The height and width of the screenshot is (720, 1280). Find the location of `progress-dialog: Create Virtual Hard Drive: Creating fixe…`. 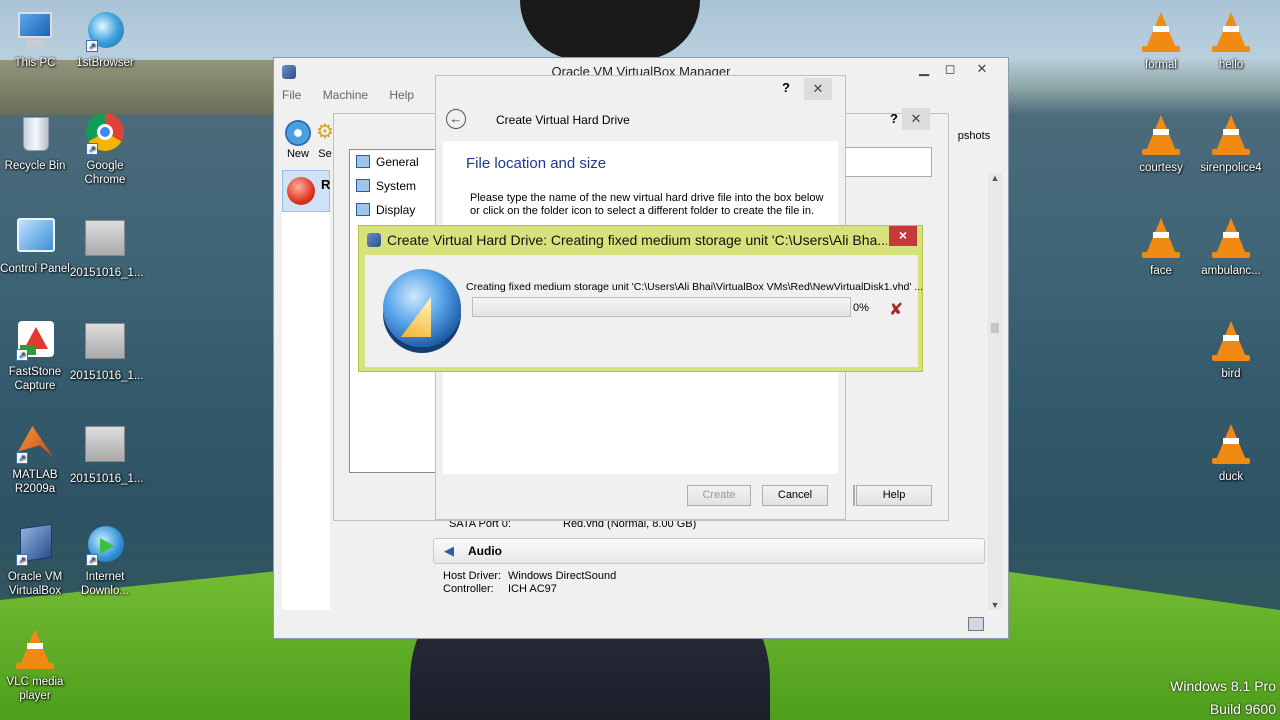

progress-dialog: Create Virtual Hard Drive: Creating fixe… is located at coordinates (640, 298).